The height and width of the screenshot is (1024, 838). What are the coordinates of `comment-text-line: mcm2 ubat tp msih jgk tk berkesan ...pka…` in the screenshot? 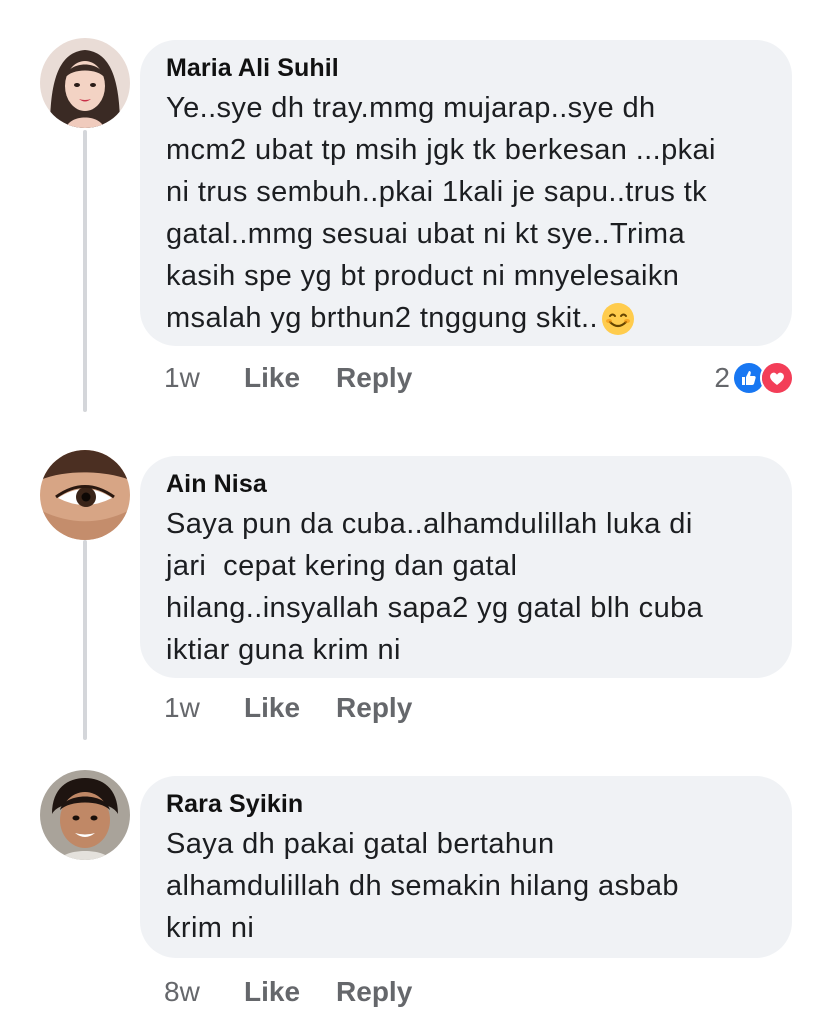 It's located at (441, 150).